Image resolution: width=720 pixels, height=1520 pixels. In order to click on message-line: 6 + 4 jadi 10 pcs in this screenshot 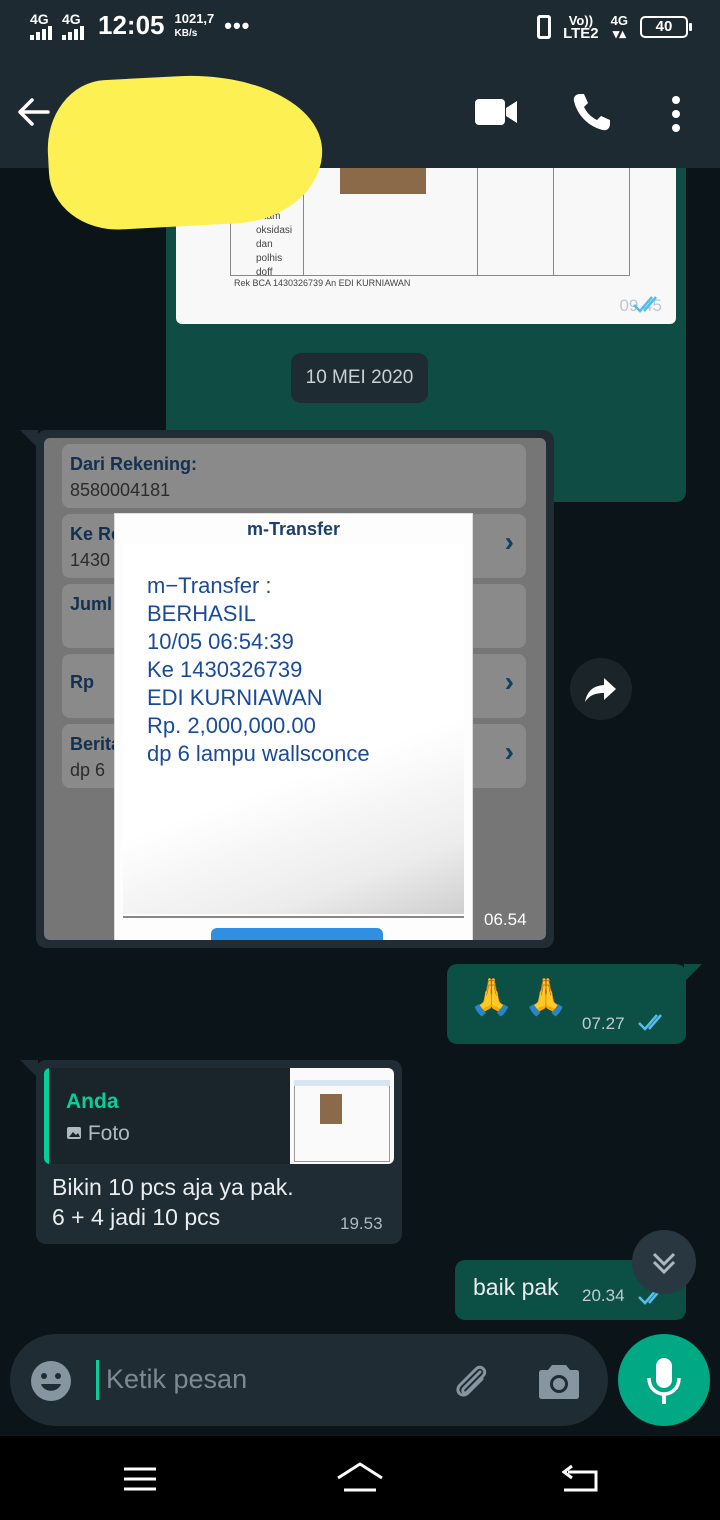, I will do `click(136, 1217)`.